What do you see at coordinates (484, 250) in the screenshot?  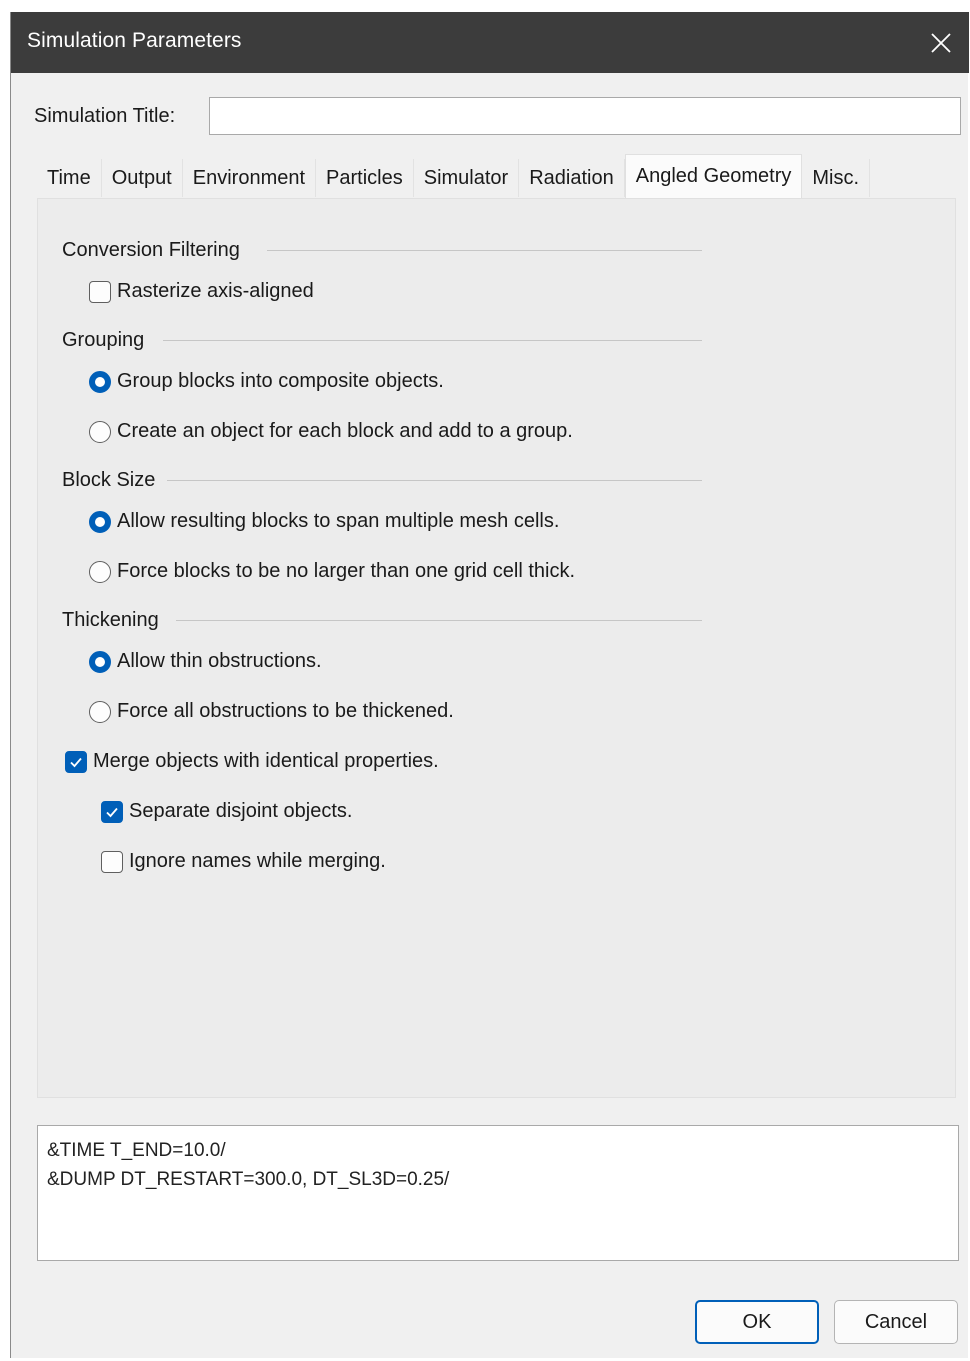 I see `conversion-filtering-divider` at bounding box center [484, 250].